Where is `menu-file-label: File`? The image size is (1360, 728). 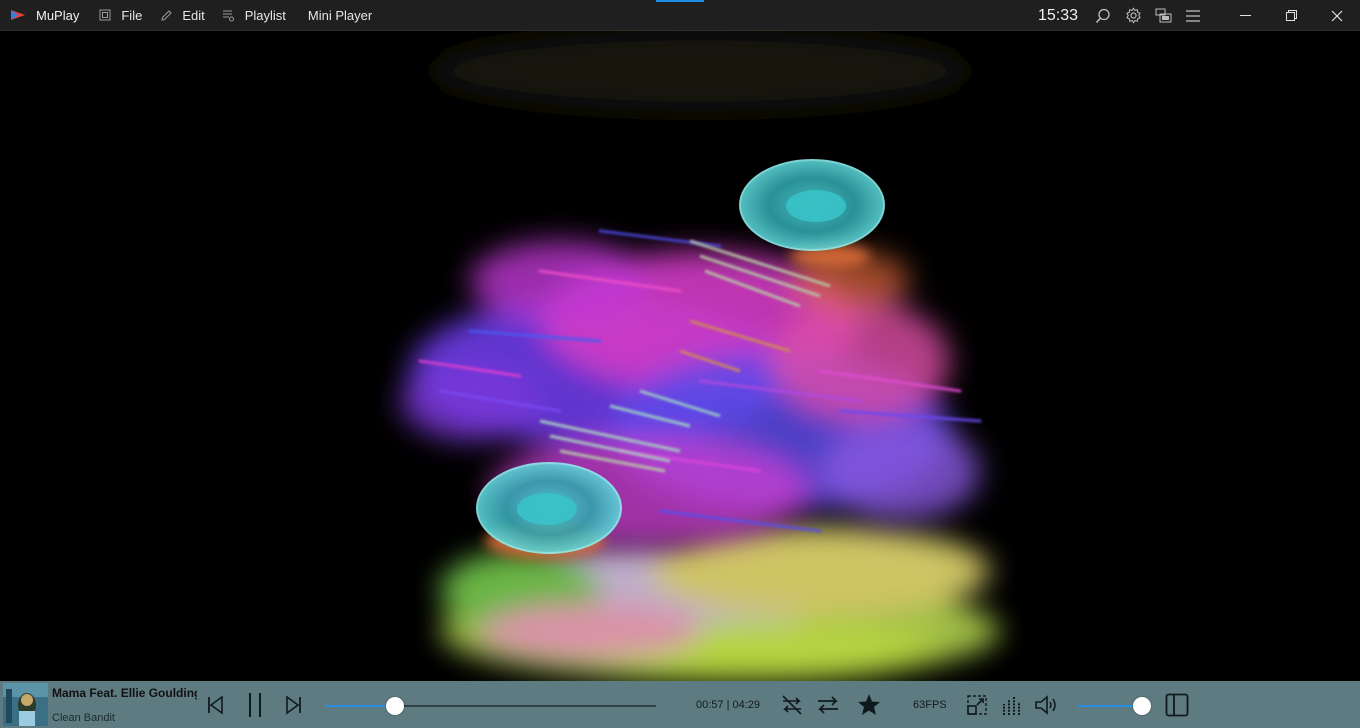 menu-file-label: File is located at coordinates (132, 15).